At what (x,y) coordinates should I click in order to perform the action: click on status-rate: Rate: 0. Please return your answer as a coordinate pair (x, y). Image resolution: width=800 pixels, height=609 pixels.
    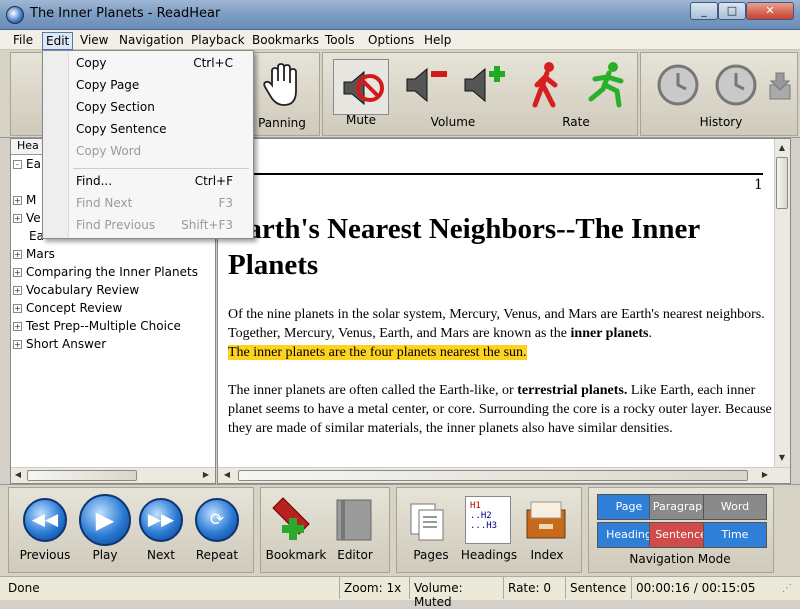
    Looking at the image, I should click on (534, 588).